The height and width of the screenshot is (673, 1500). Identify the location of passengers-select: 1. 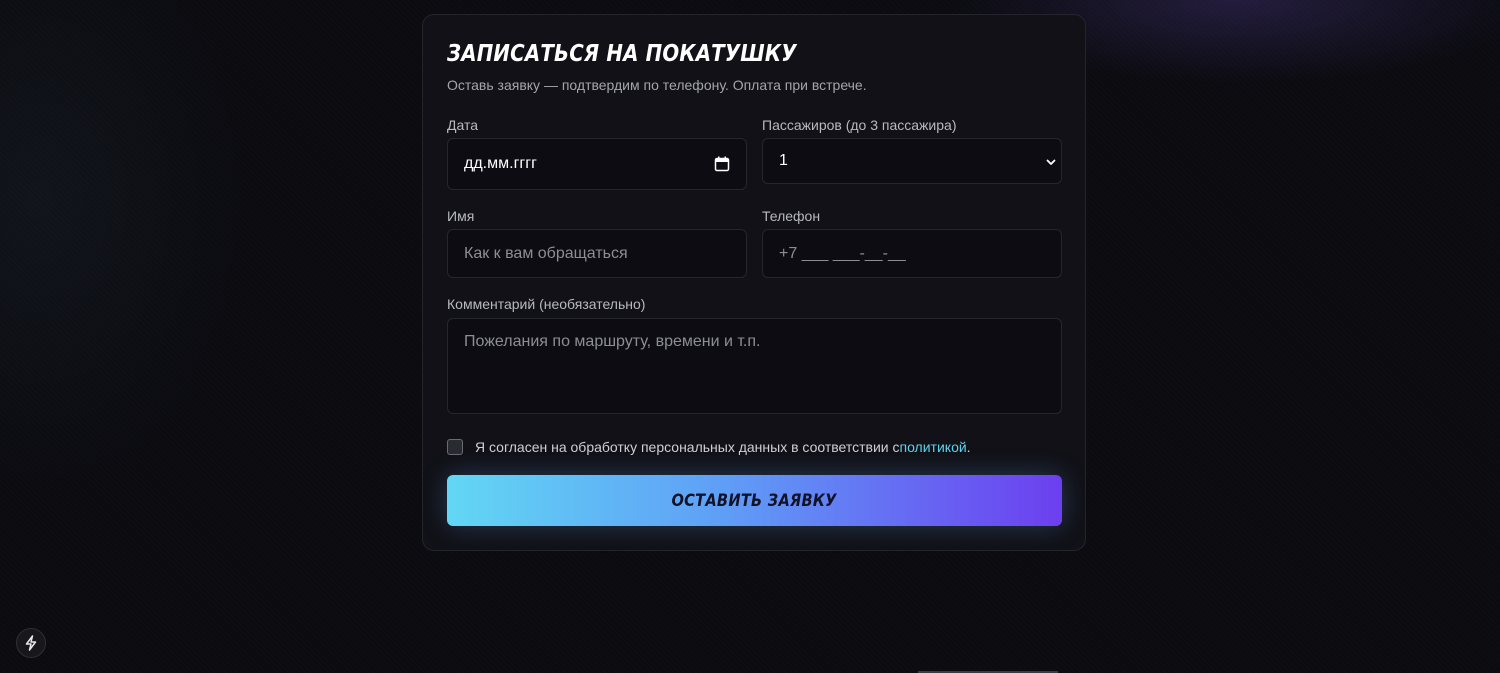
(912, 161).